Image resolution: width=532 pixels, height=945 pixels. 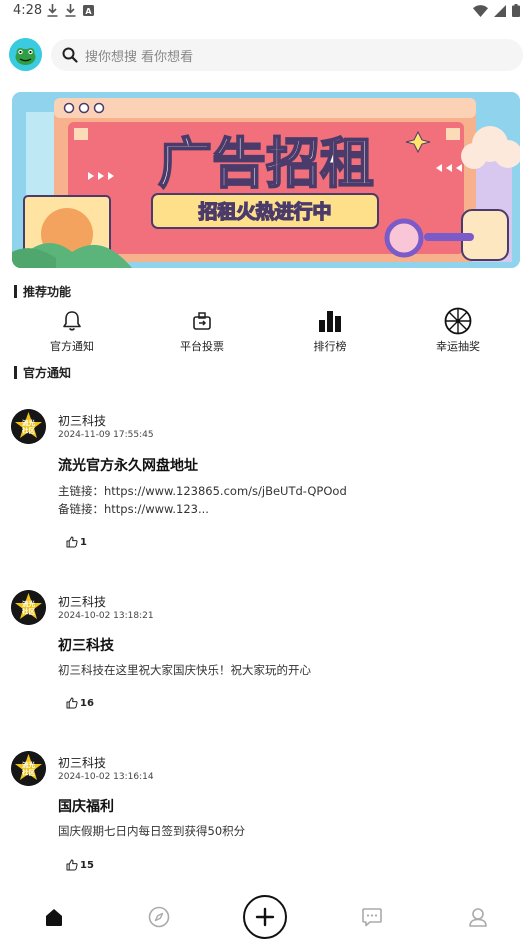 I want to click on top-bar: 搜你想搜 看你想看, so click(x=266, y=55).